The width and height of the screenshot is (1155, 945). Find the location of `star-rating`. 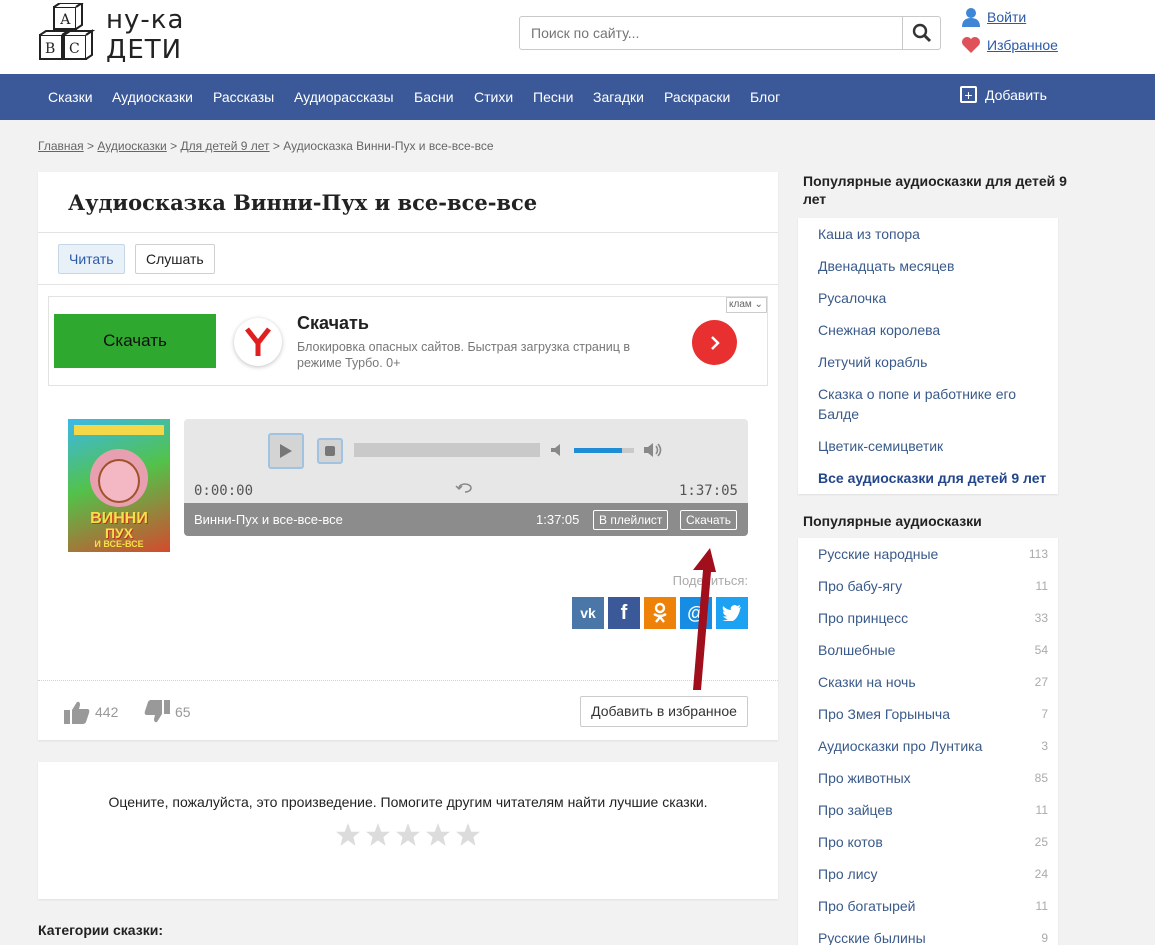

star-rating is located at coordinates (408, 835).